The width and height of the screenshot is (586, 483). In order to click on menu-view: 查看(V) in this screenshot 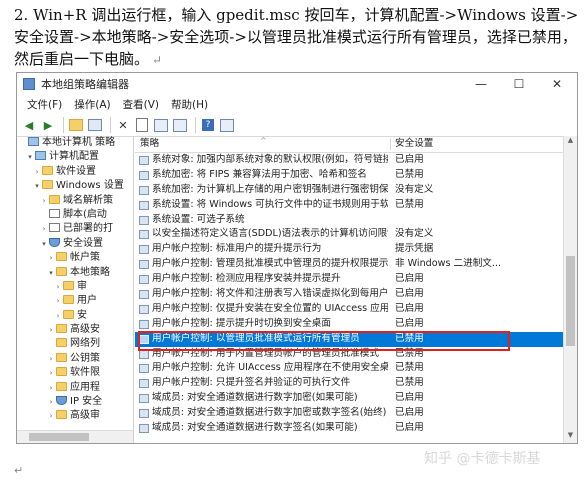, I will do `click(141, 104)`.